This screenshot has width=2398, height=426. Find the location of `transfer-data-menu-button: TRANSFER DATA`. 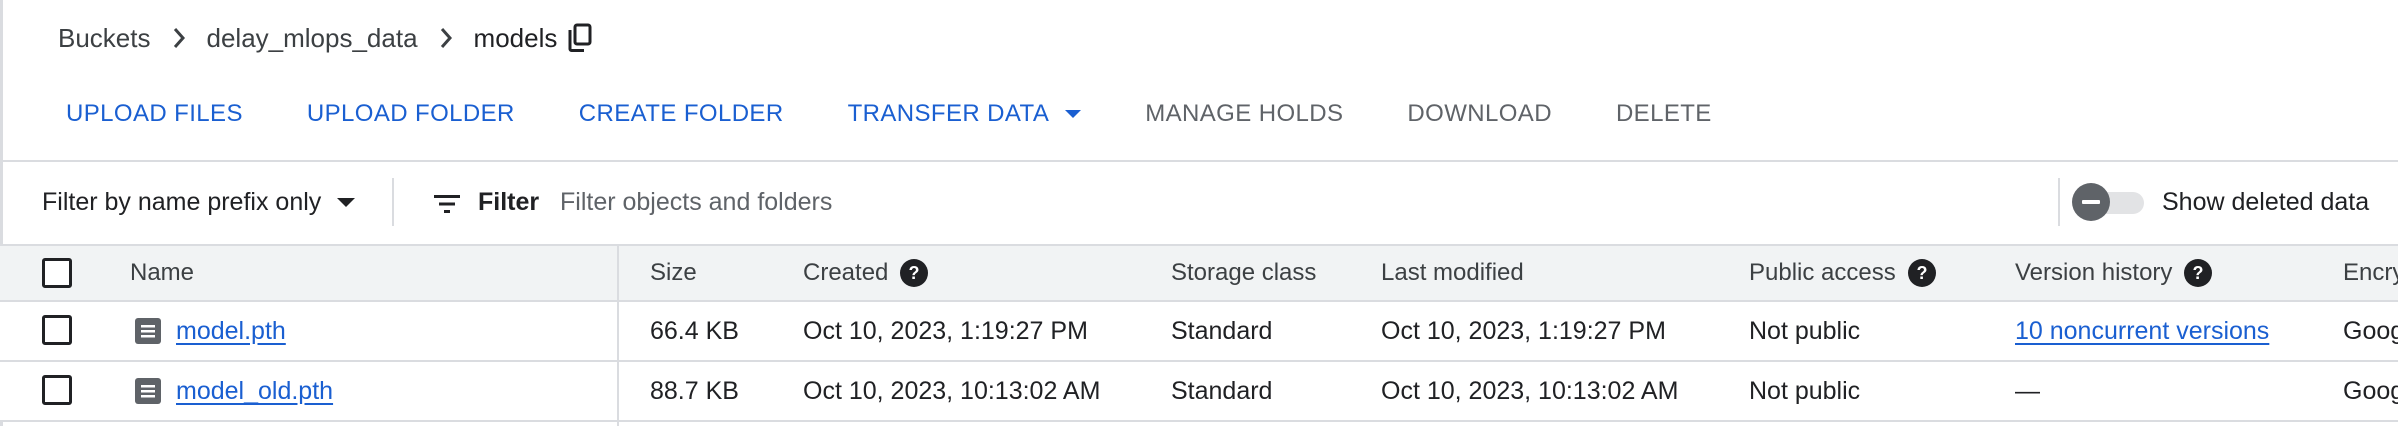

transfer-data-menu-button: TRANSFER DATA is located at coordinates (965, 114).